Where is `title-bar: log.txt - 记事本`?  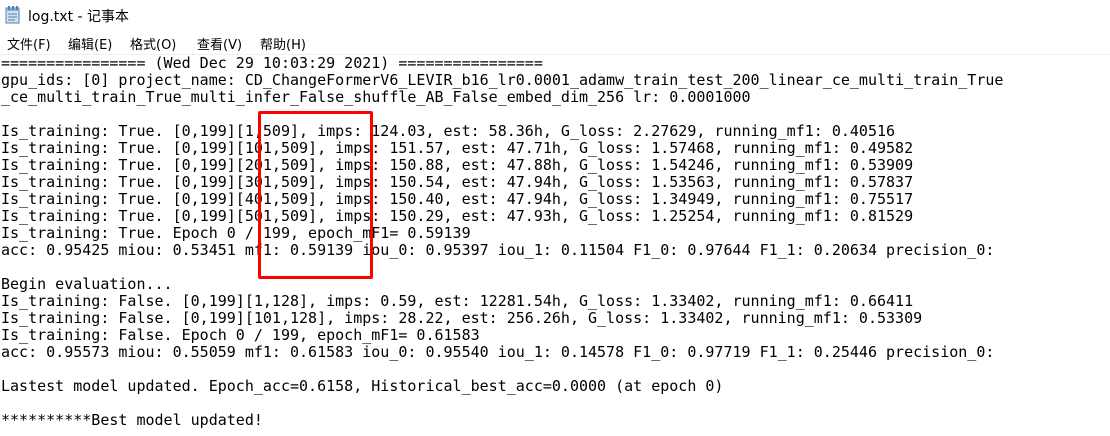 title-bar: log.txt - 记事本 is located at coordinates (555, 16).